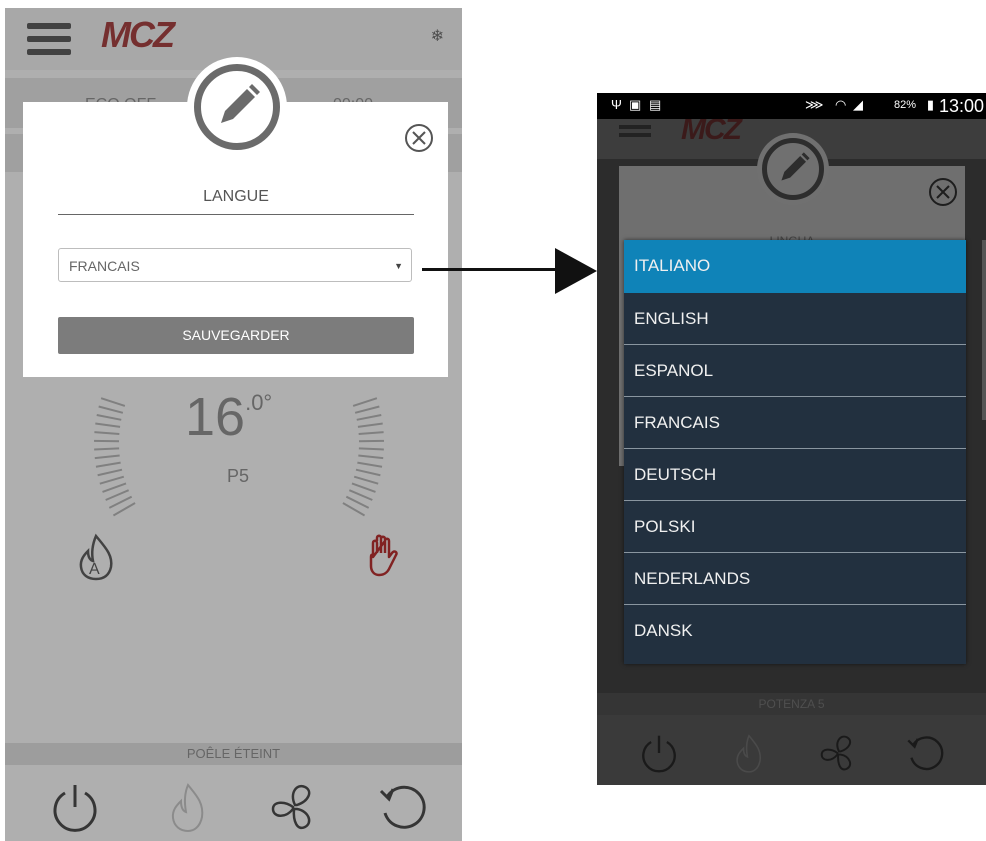 This screenshot has height=841, width=986. What do you see at coordinates (858, 104) in the screenshot?
I see `signal-icon: ◢` at bounding box center [858, 104].